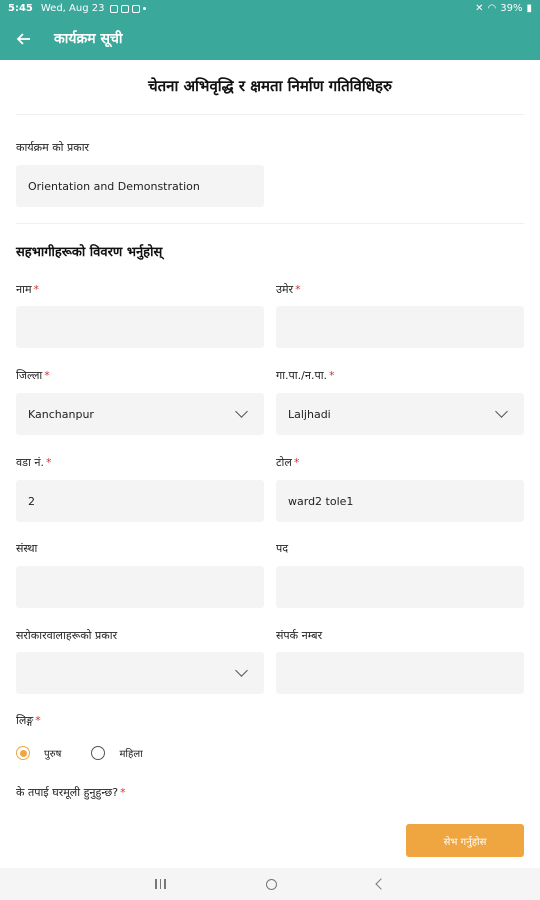 The height and width of the screenshot is (900, 540). Describe the element at coordinates (309, 414) in the screenshot. I see `municipality-value: Laljhadi` at that location.